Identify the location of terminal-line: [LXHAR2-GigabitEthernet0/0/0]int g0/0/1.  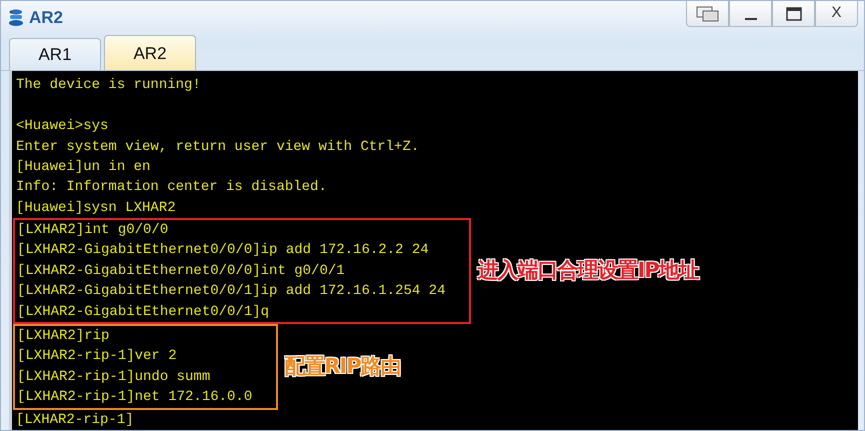
(181, 271).